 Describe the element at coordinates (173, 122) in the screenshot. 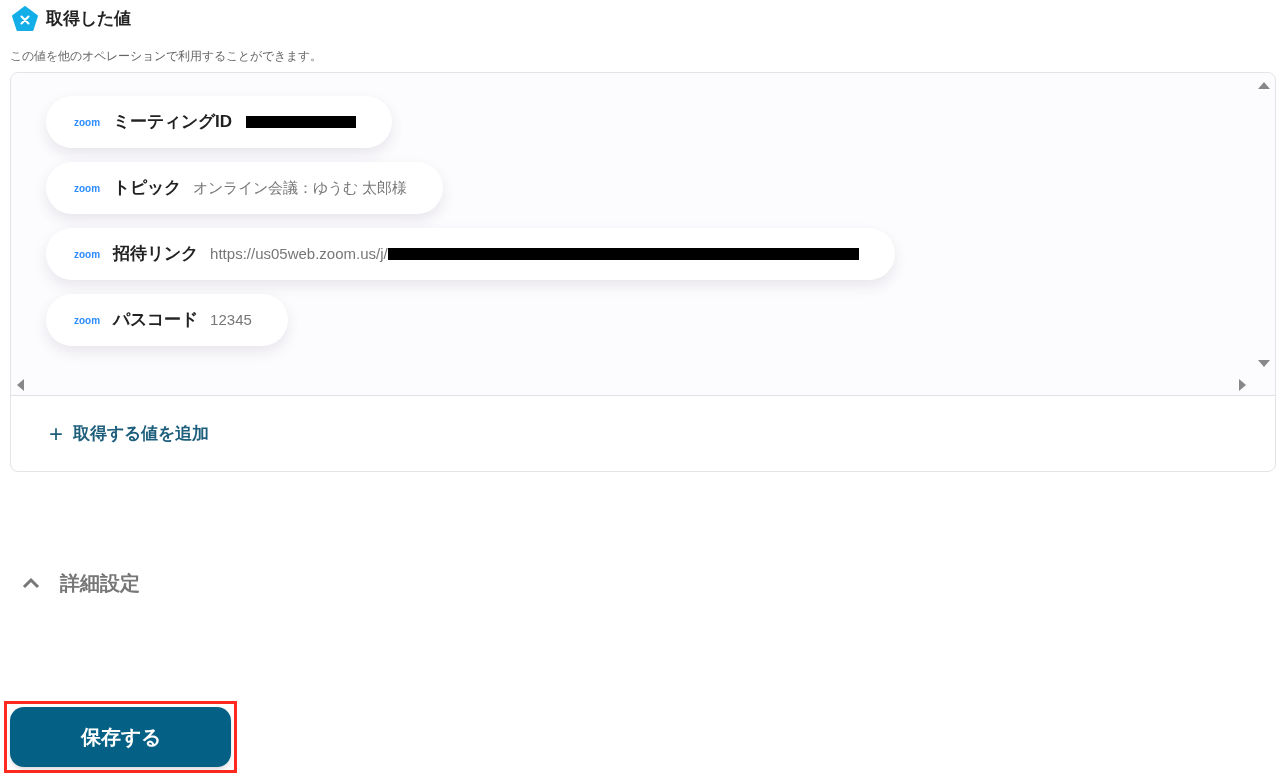

I see `value-label: ミーティングID` at that location.